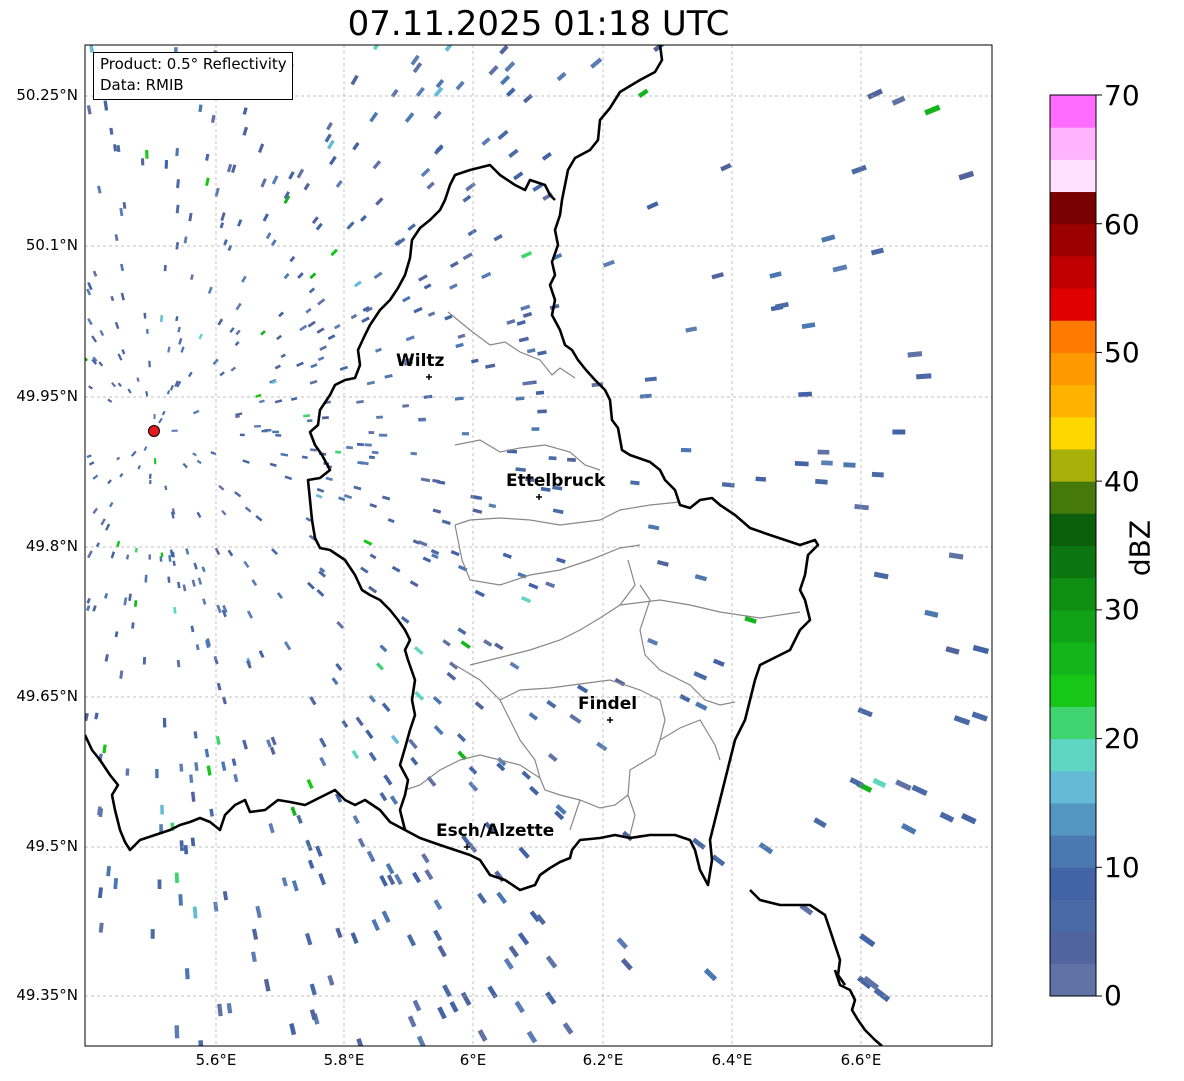 The height and width of the screenshot is (1081, 1184). I want to click on data-source-label: Data: RMIB, so click(142, 85).